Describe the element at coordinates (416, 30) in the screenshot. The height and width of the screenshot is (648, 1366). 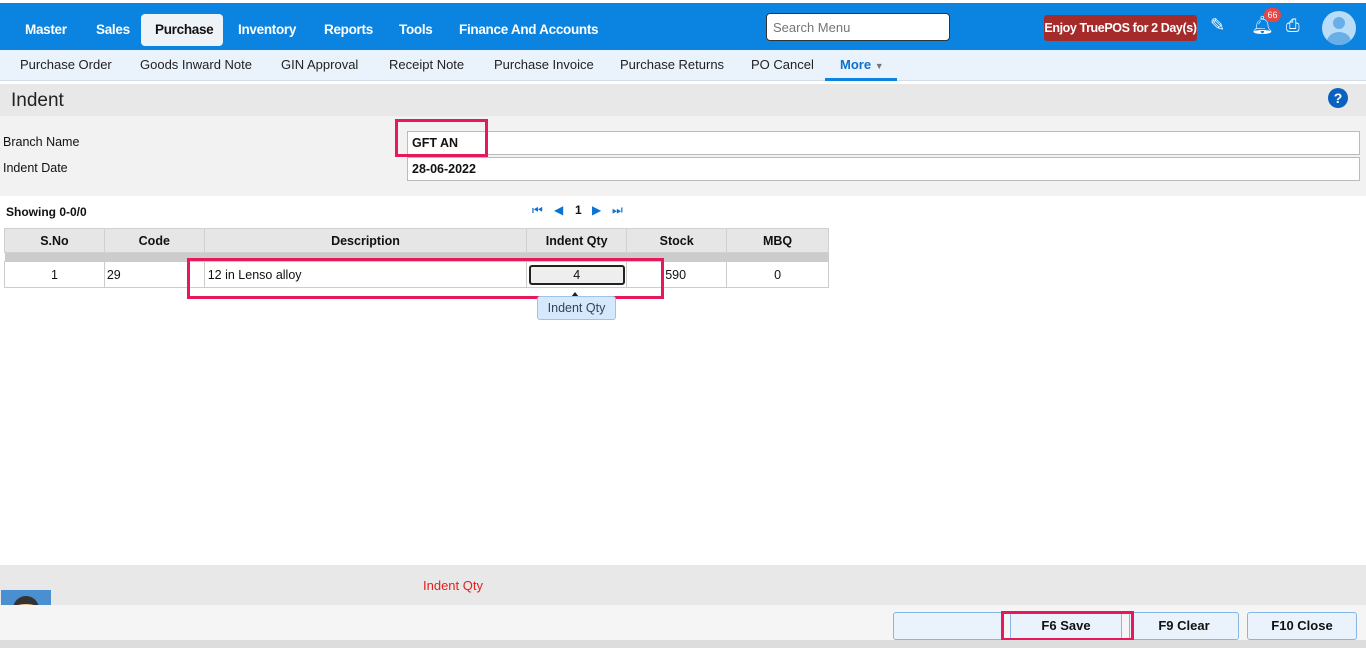
I see `menu-tools: Tools` at that location.